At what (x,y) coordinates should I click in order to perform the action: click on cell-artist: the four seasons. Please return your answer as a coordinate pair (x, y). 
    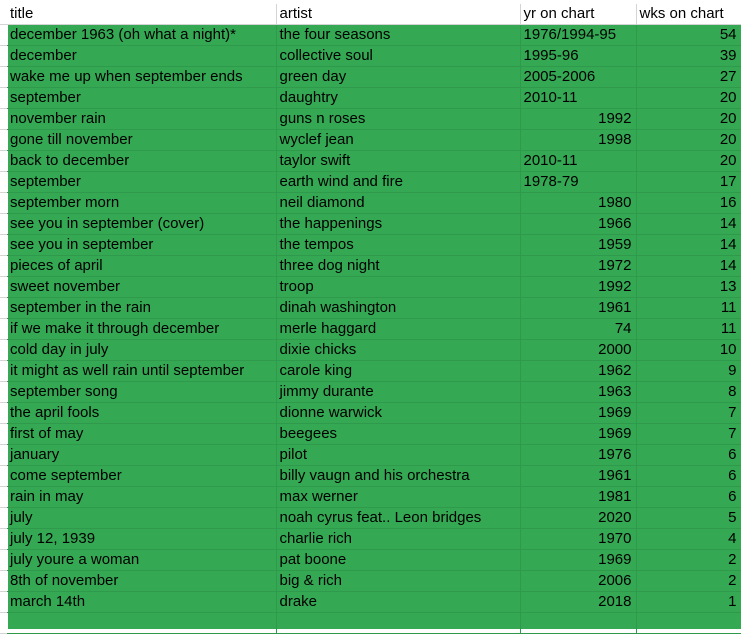
    Looking at the image, I should click on (398, 35).